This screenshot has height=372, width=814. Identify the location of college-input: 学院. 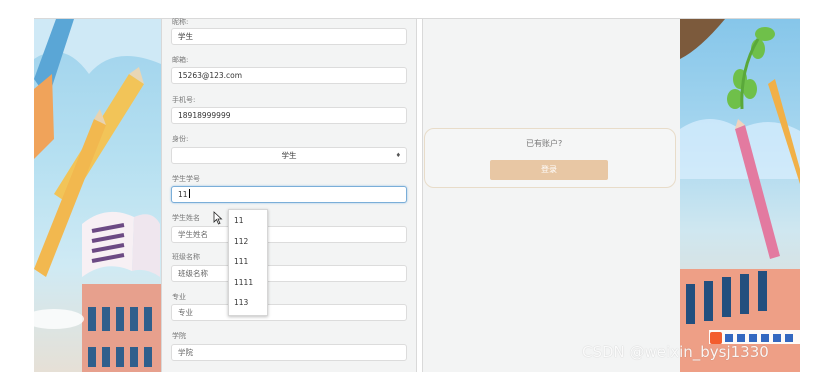
(289, 352).